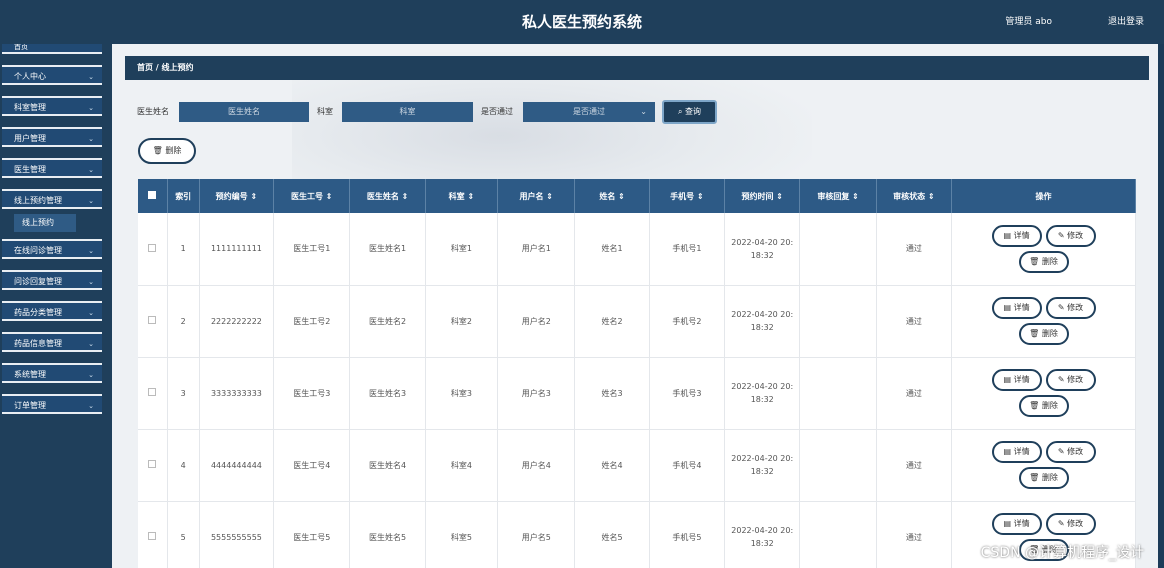 This screenshot has width=1164, height=568. I want to click on col-actions: 操作, so click(1043, 196).